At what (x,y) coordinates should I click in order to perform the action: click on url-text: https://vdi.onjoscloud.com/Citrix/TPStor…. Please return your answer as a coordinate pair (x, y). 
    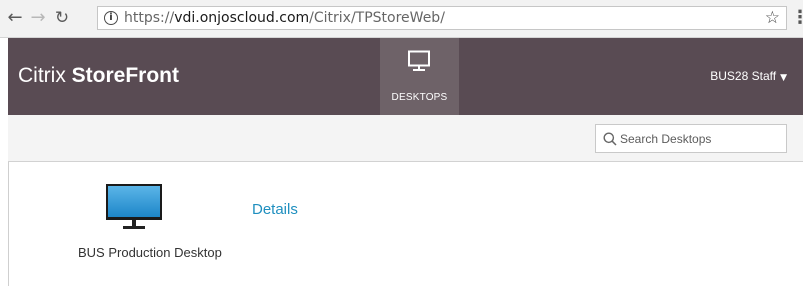
    Looking at the image, I should click on (284, 18).